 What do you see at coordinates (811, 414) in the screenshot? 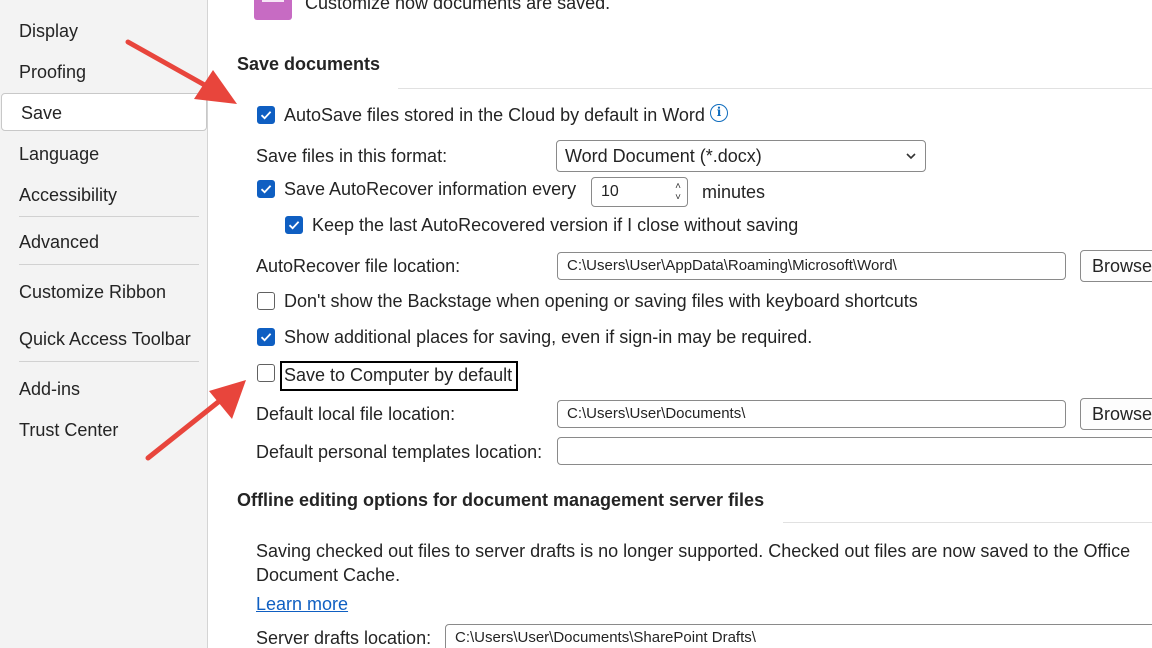
I see `default-local-field: C:\Users\User\Documents\` at bounding box center [811, 414].